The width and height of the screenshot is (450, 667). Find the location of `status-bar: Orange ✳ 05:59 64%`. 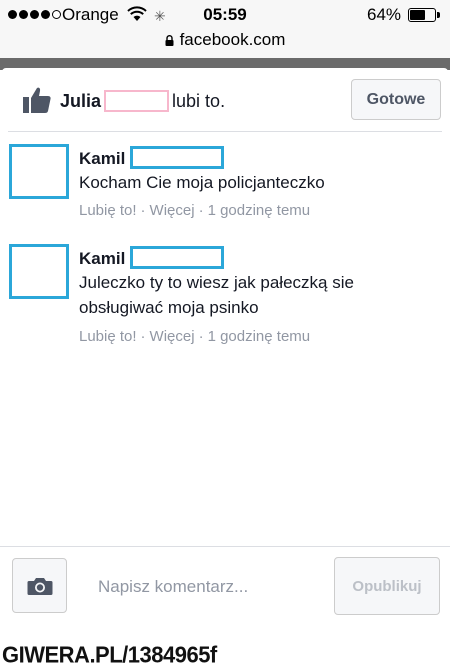

status-bar: Orange ✳ 05:59 64% is located at coordinates (225, 15).